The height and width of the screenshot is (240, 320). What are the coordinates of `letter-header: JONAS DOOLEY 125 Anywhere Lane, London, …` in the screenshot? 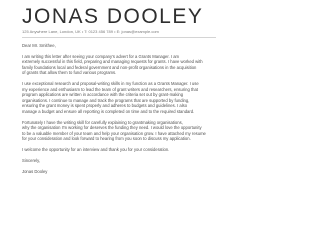 It's located at (119, 22).